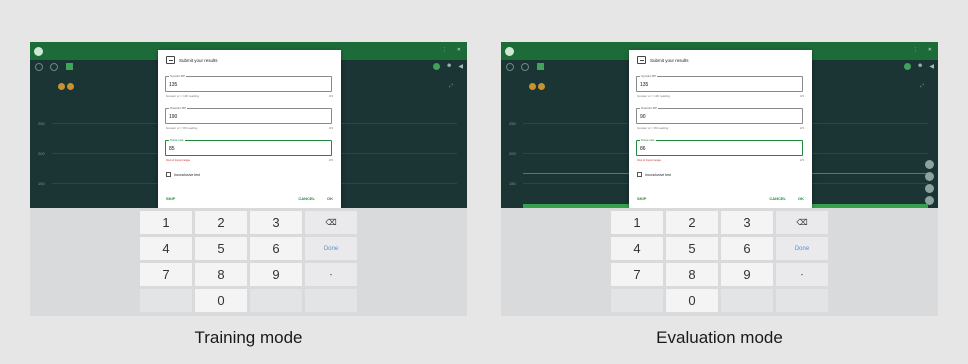 The image size is (968, 364). Describe the element at coordinates (929, 188) in the screenshot. I see `reset-icon` at that location.